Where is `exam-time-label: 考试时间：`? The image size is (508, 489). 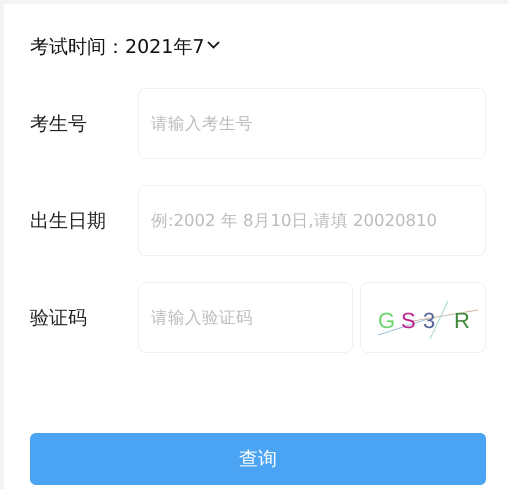 exam-time-label: 考试时间： is located at coordinates (77, 47).